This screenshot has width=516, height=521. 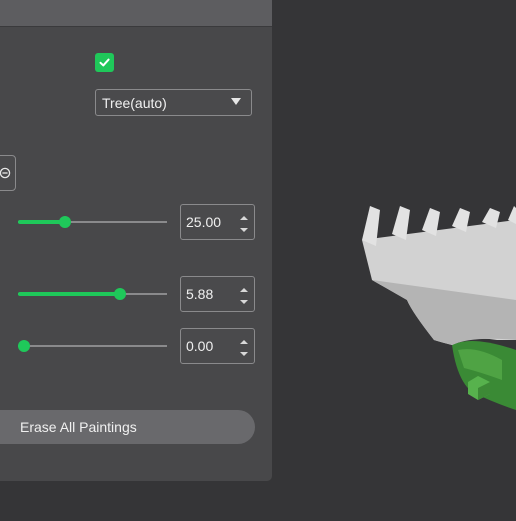 I want to click on caret-down-icon, so click(x=236, y=101).